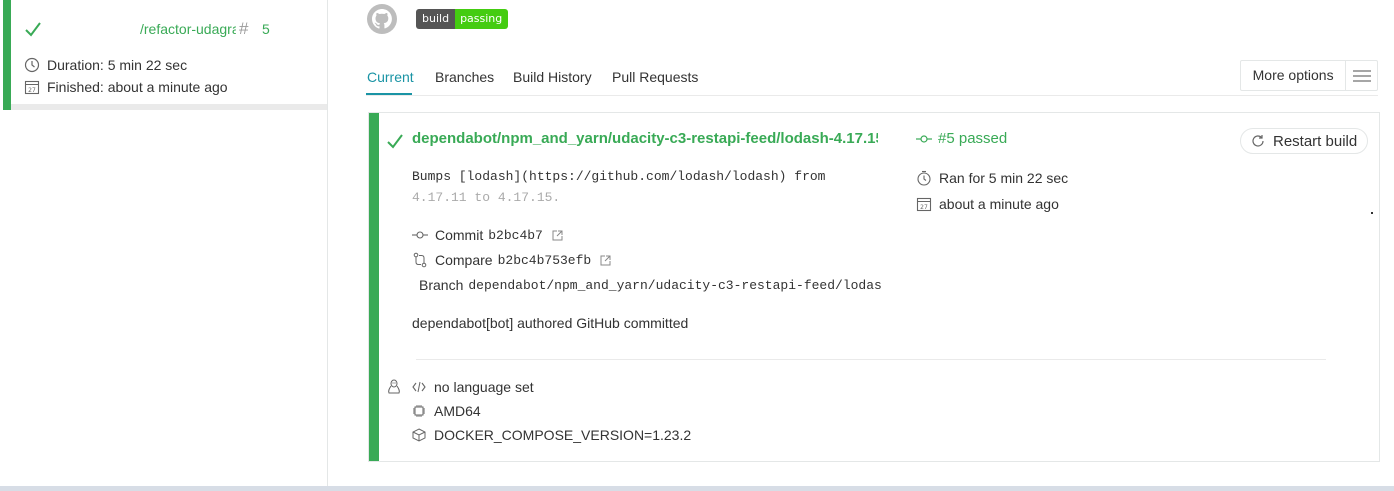 The width and height of the screenshot is (1394, 491). I want to click on sidebar-build-number: 5, so click(266, 29).